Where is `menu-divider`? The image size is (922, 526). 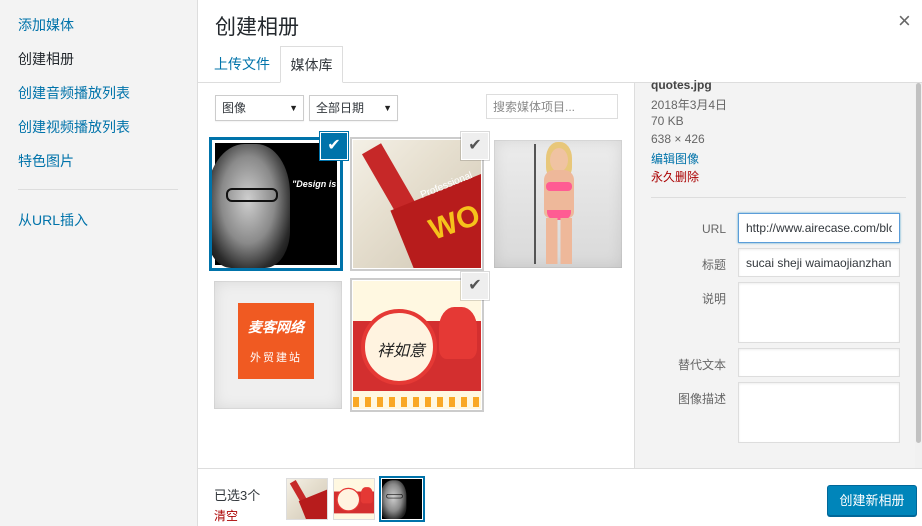 menu-divider is located at coordinates (98, 189).